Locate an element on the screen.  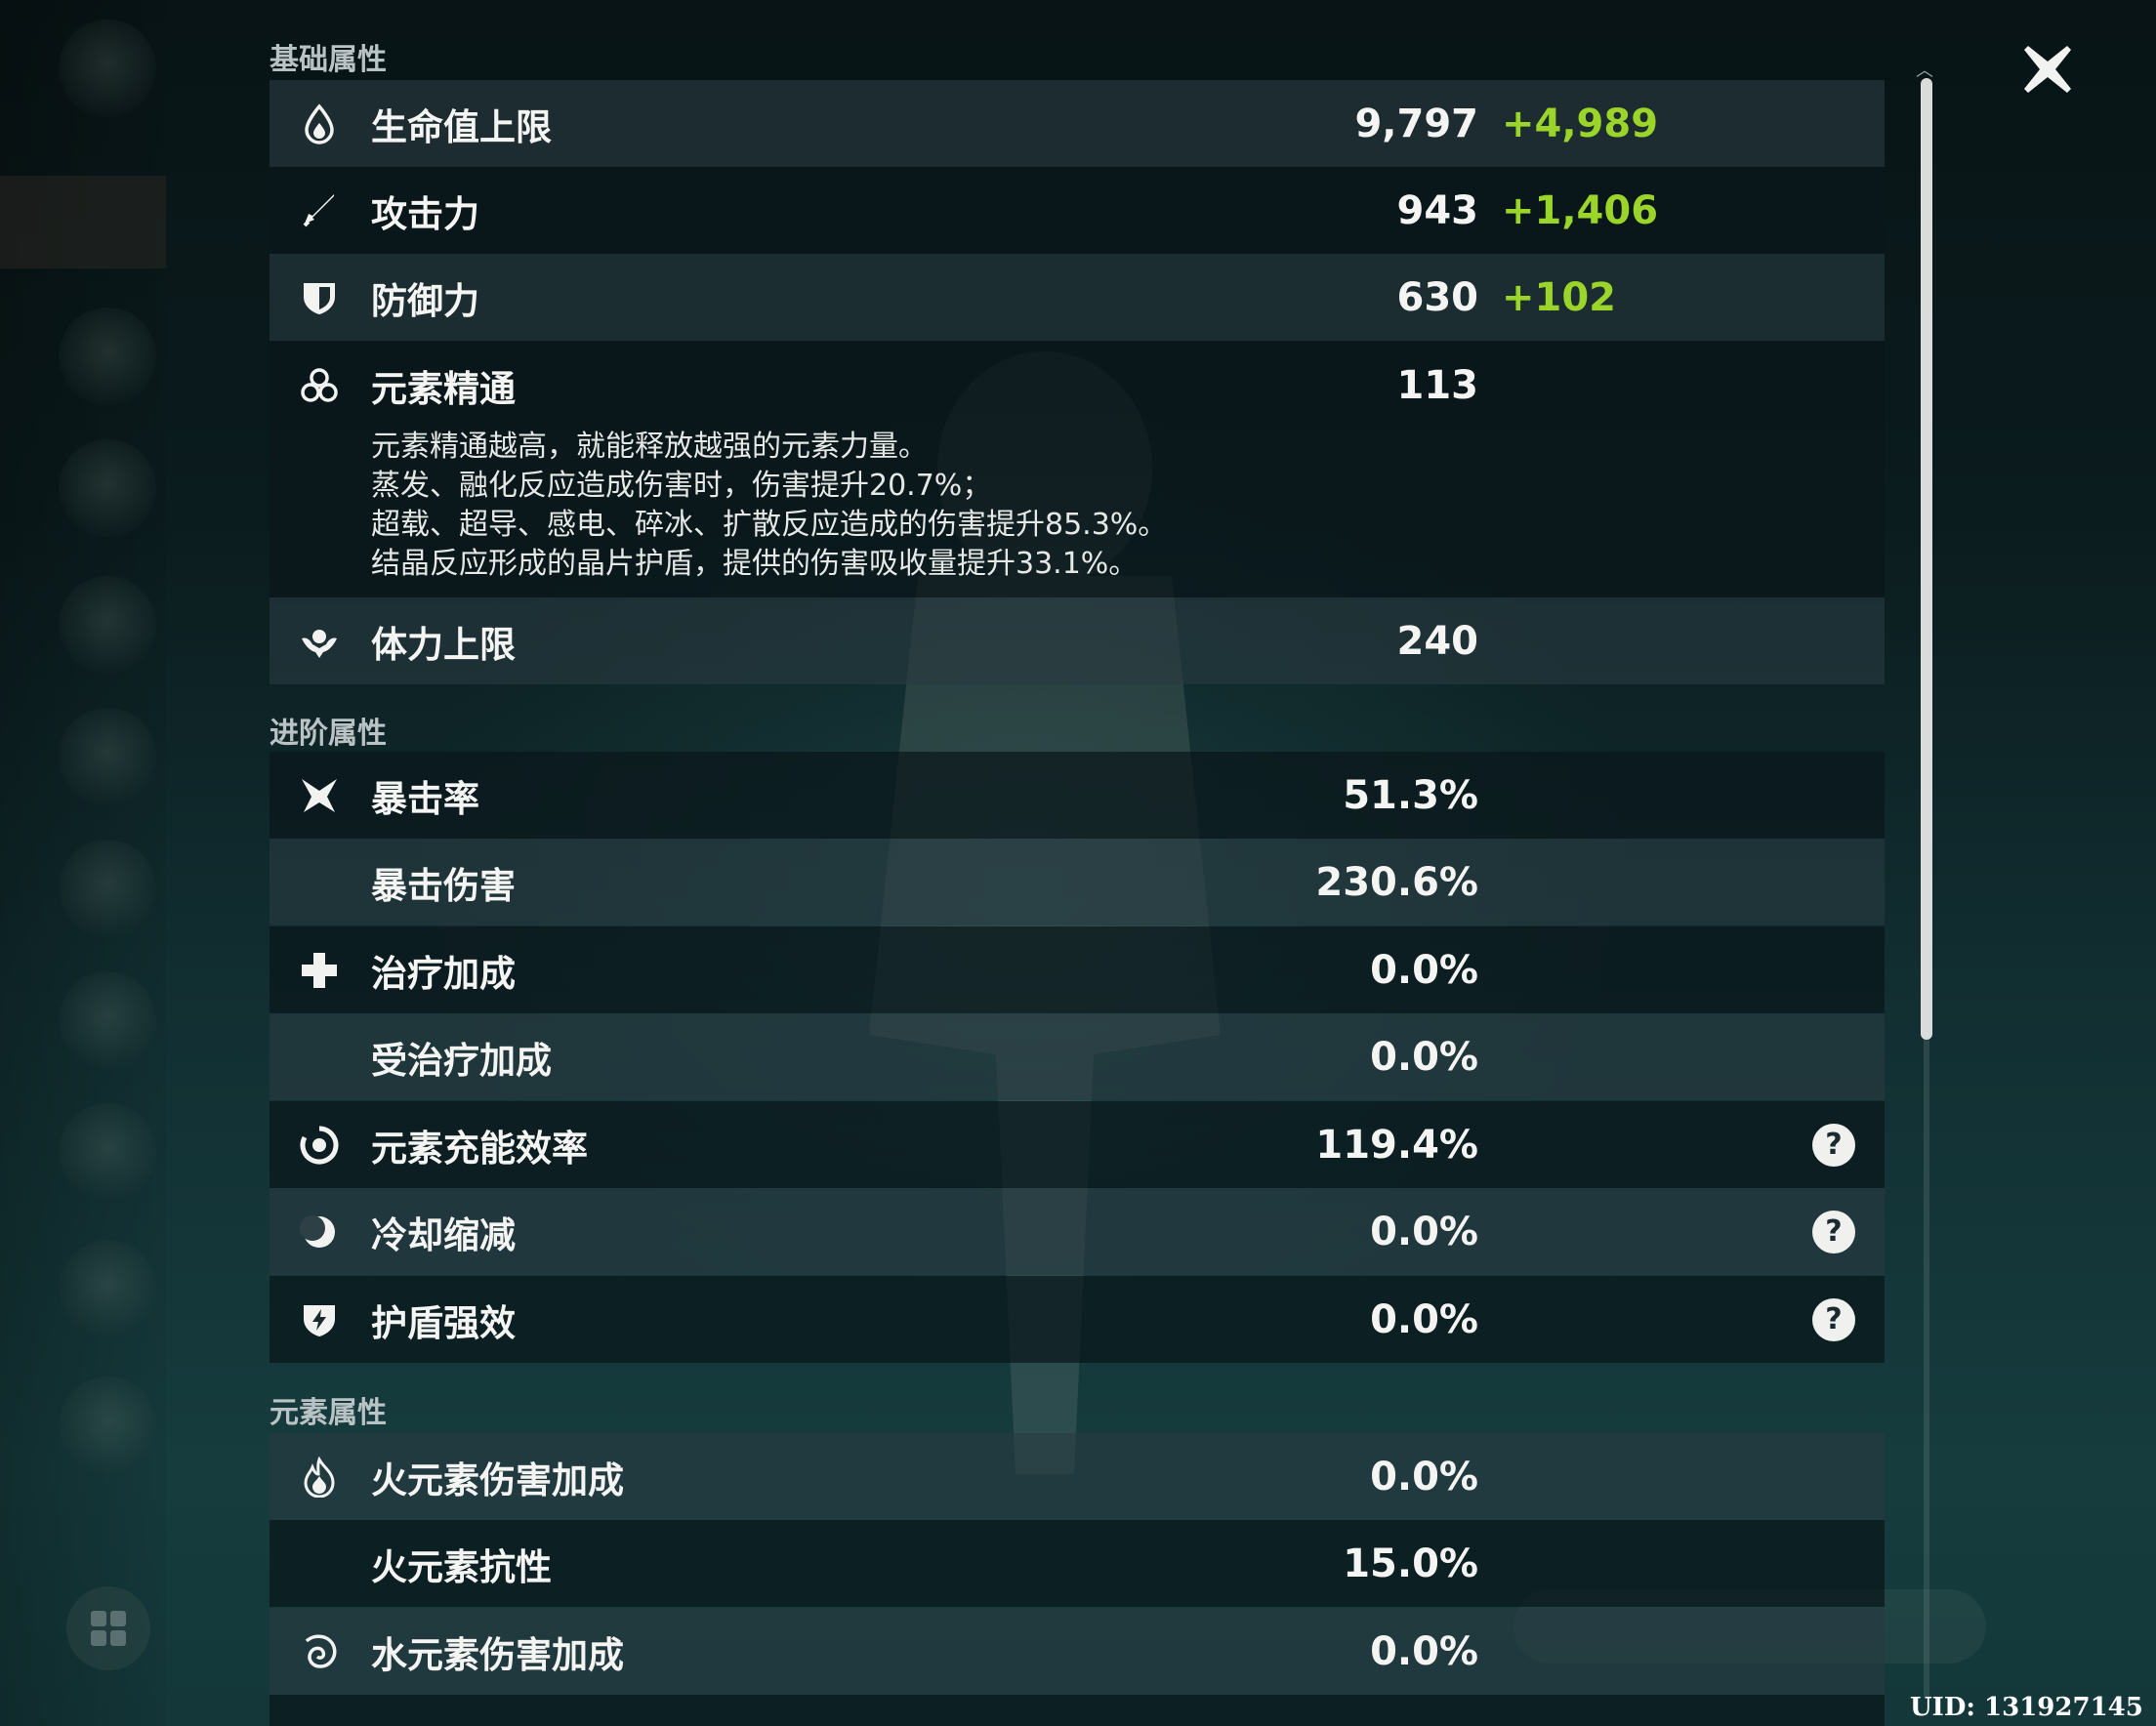
stat-row-shield-strength: 护盾强效 0.0% ? is located at coordinates (1077, 1319).